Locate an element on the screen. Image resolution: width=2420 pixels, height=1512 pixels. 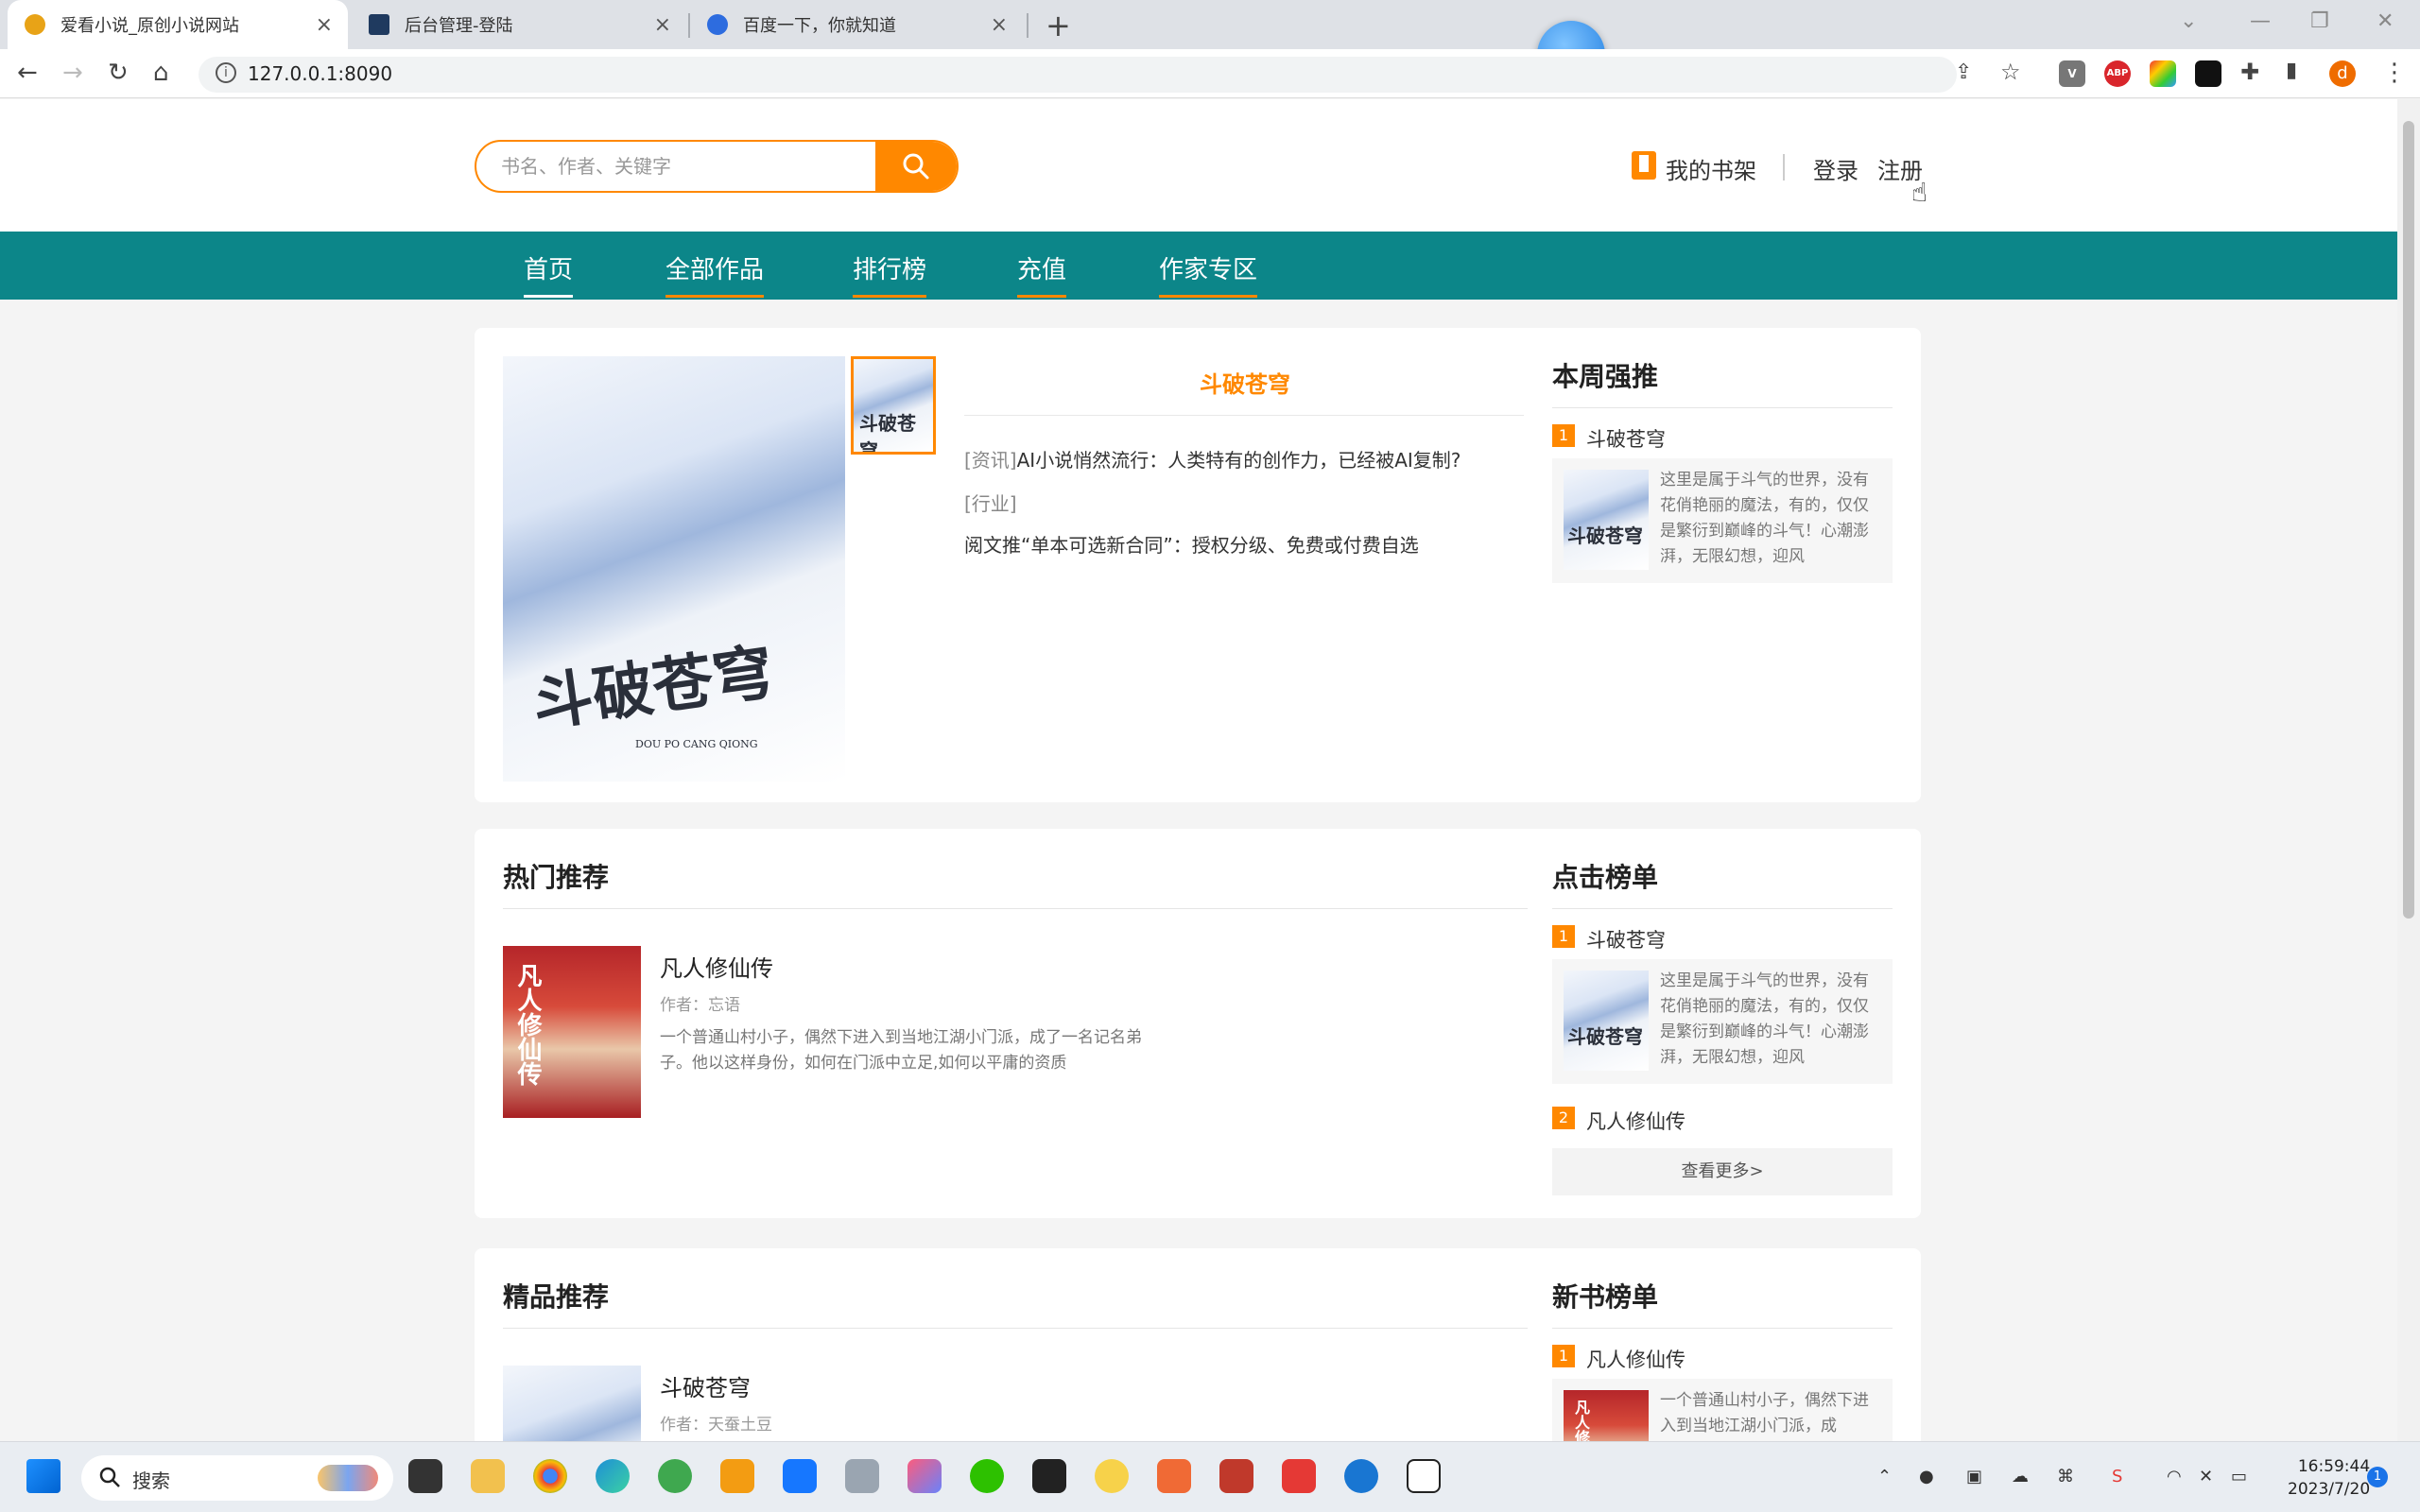
tray-app-icon: ▣ is located at coordinates (1974, 1476).